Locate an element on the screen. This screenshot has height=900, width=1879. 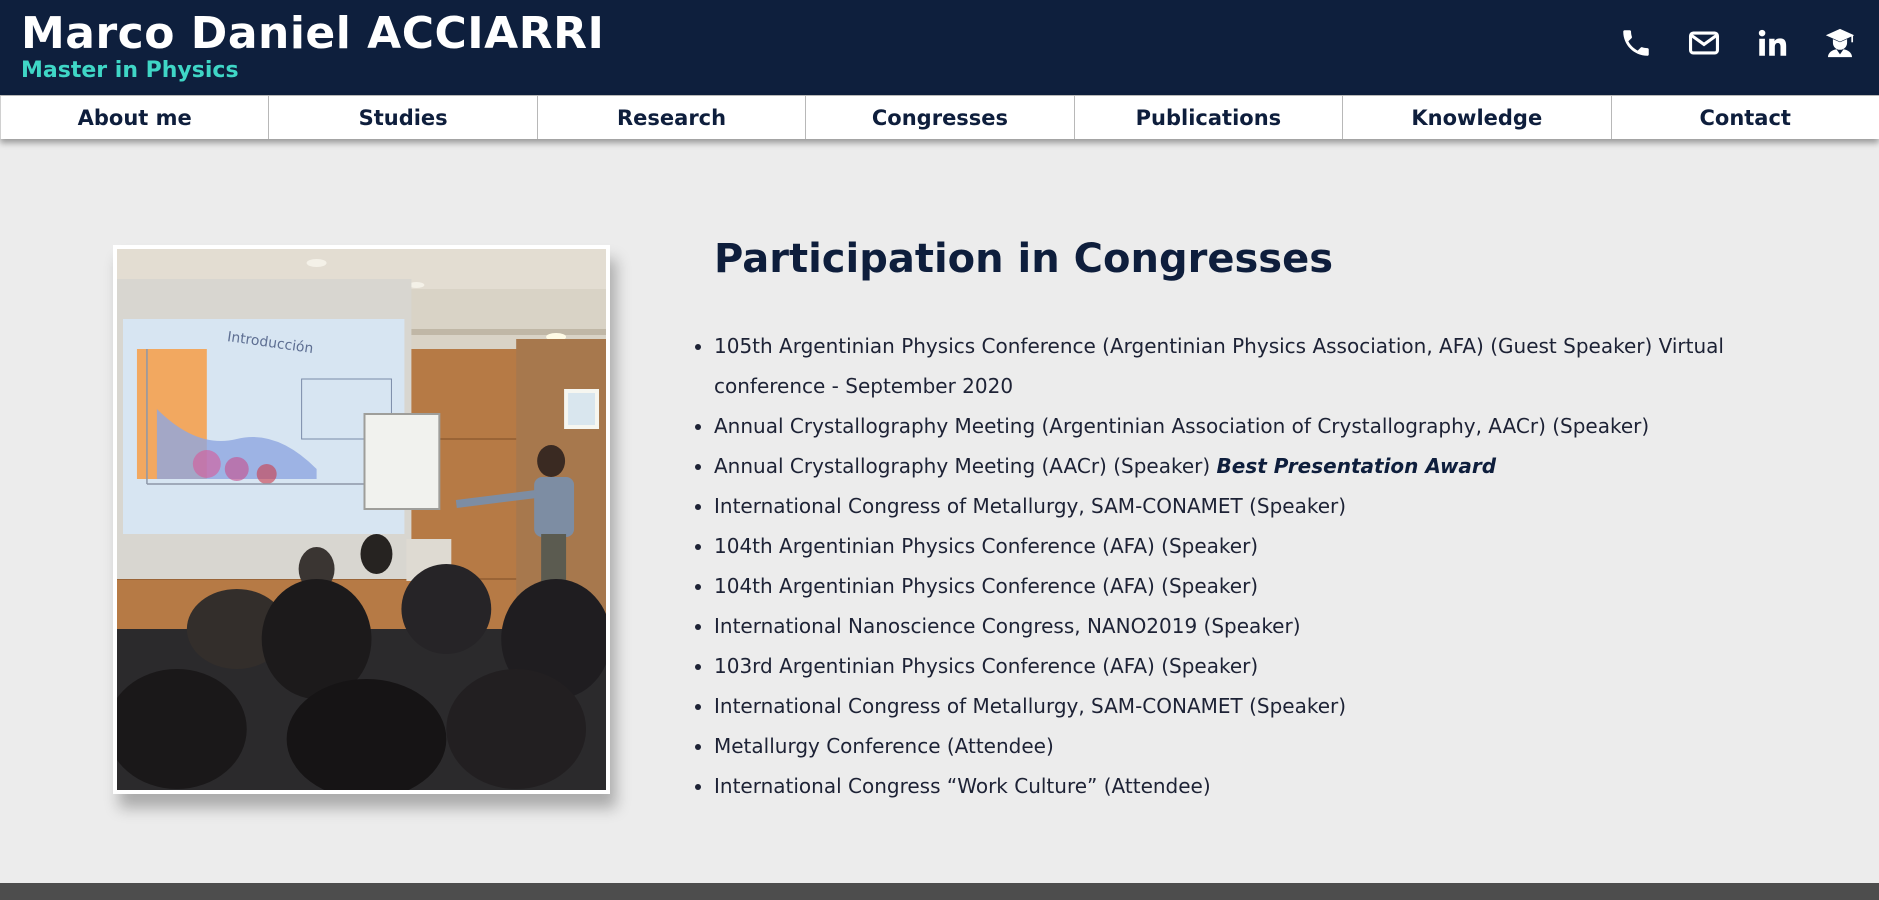
nav-item-research: Research is located at coordinates (670, 117).